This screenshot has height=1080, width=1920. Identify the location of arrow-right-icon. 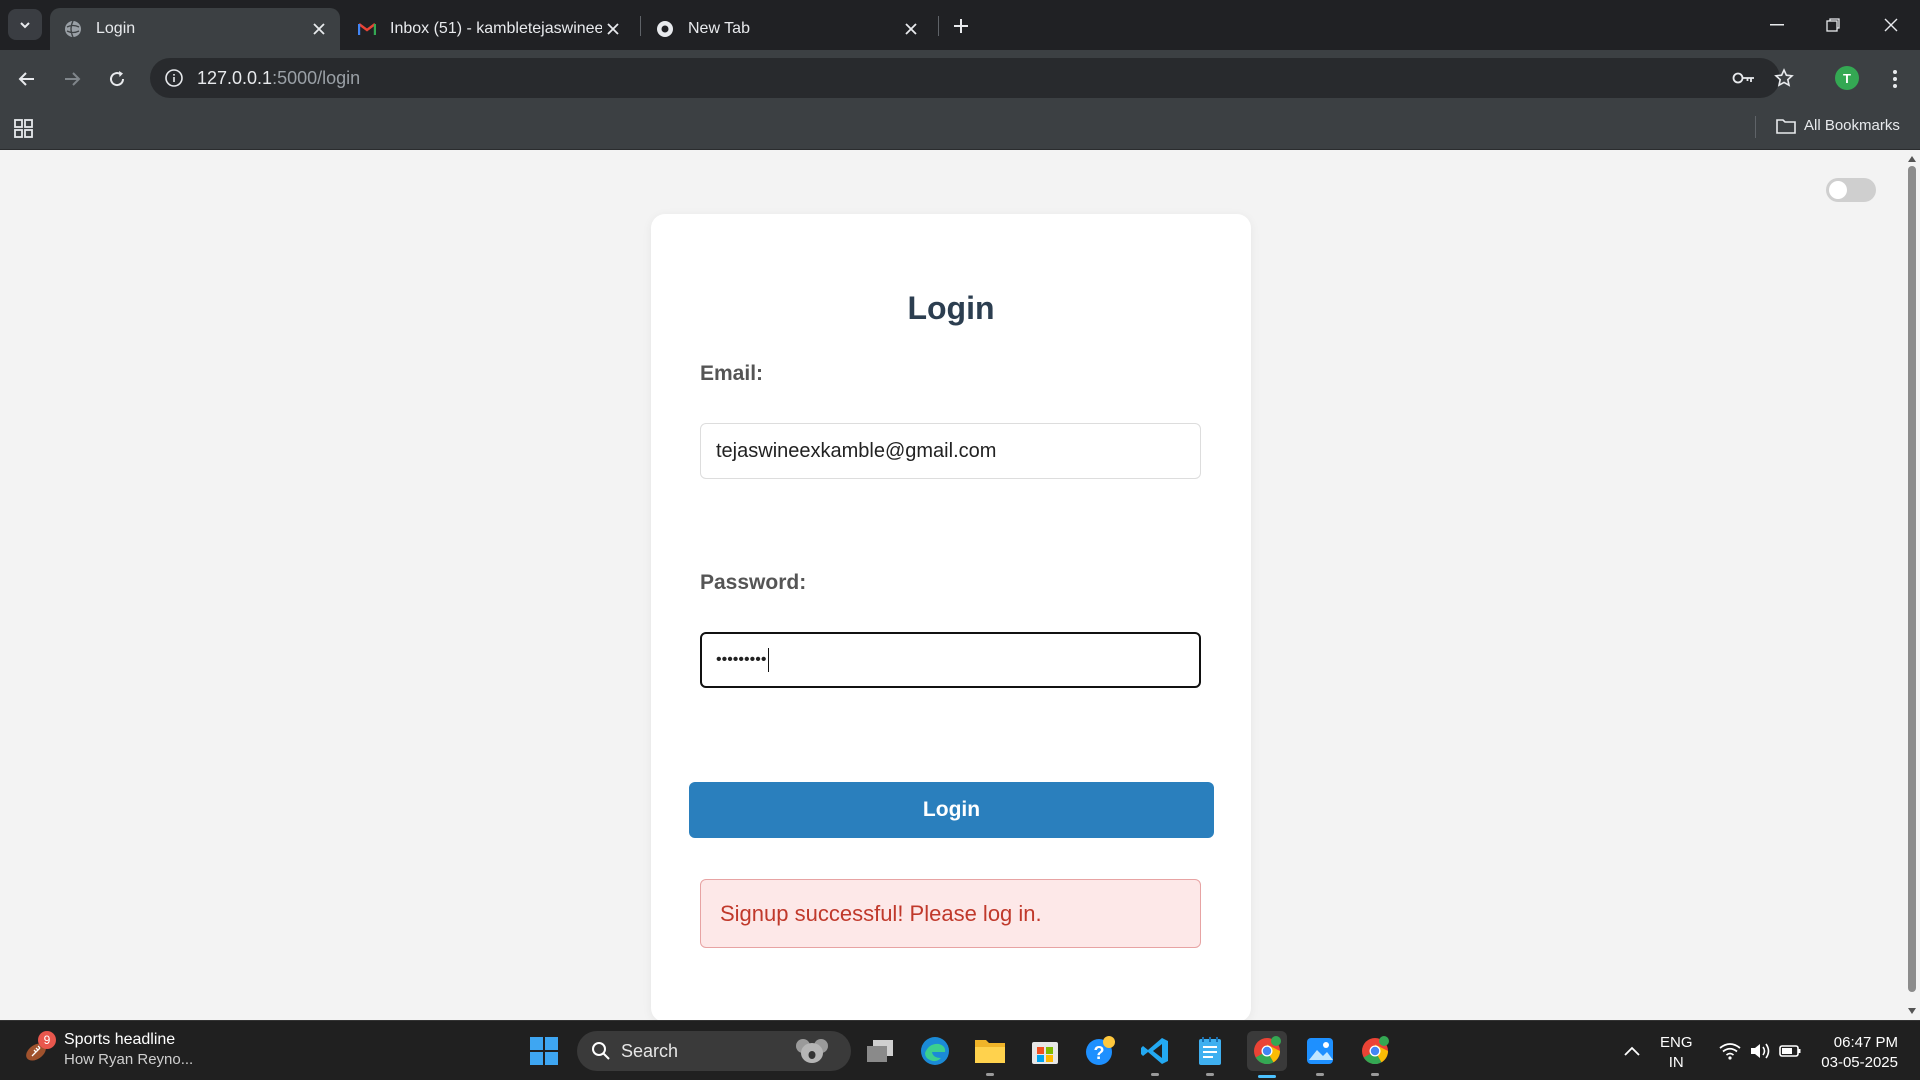
(73, 79).